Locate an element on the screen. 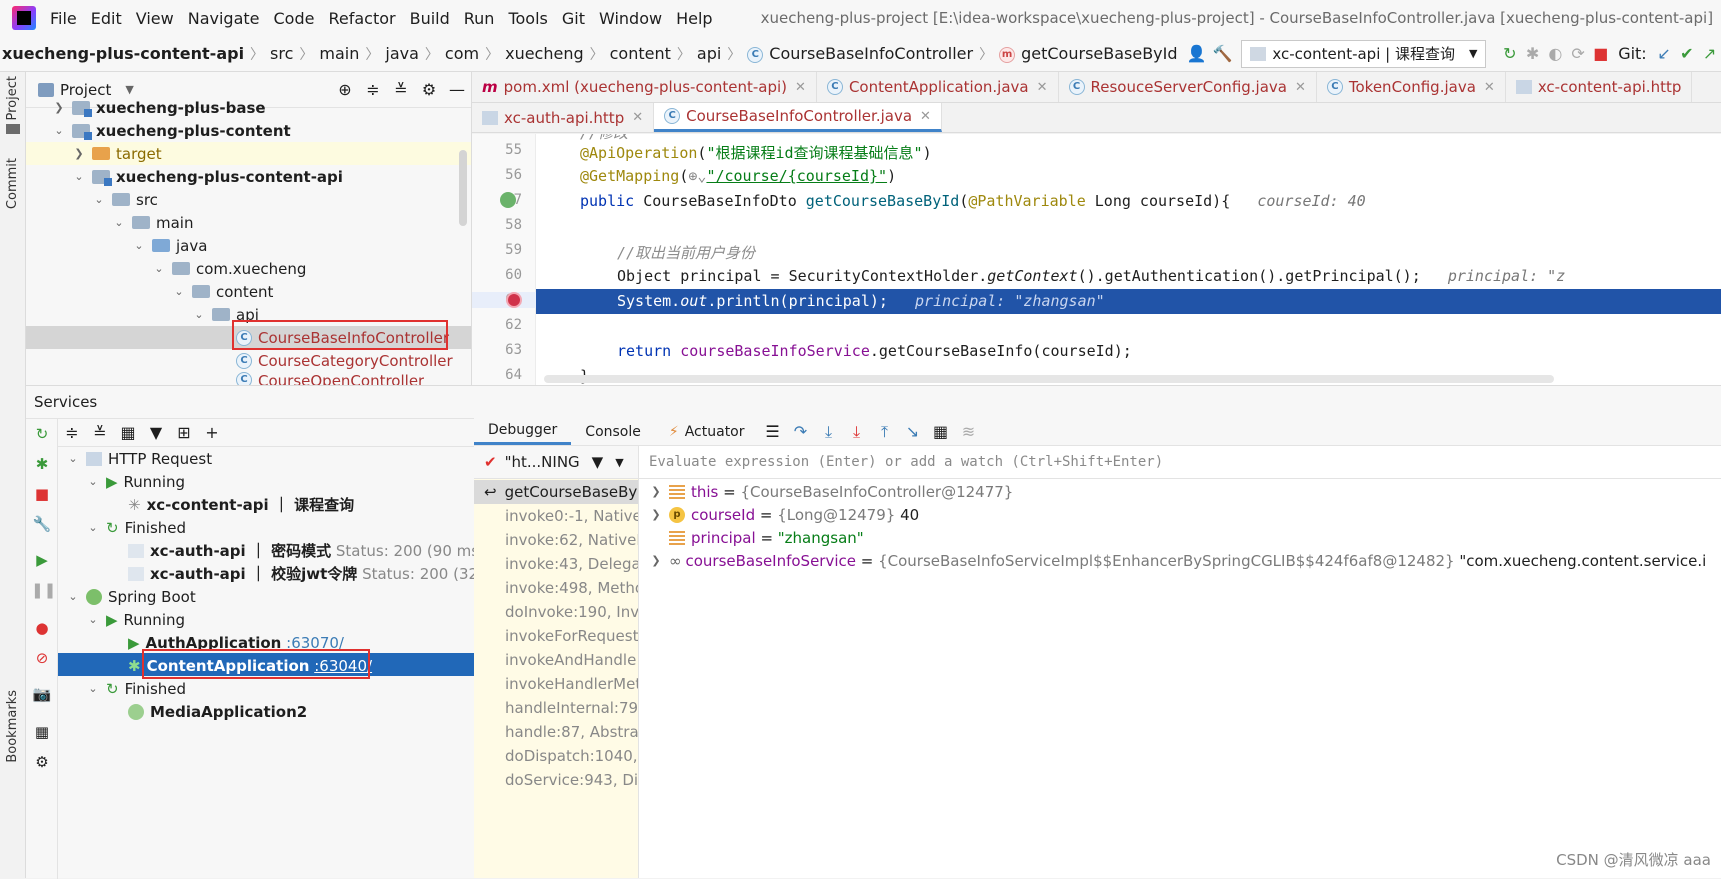  debug-icon: ✱ is located at coordinates (1532, 54).